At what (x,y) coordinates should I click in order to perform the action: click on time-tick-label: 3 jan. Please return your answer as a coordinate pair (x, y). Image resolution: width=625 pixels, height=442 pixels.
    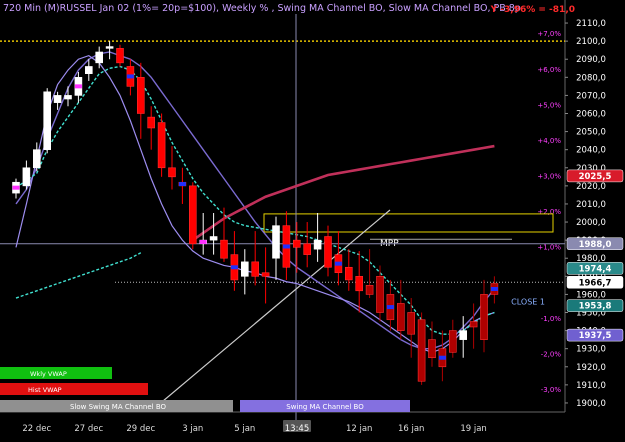
    Looking at the image, I should click on (192, 429).